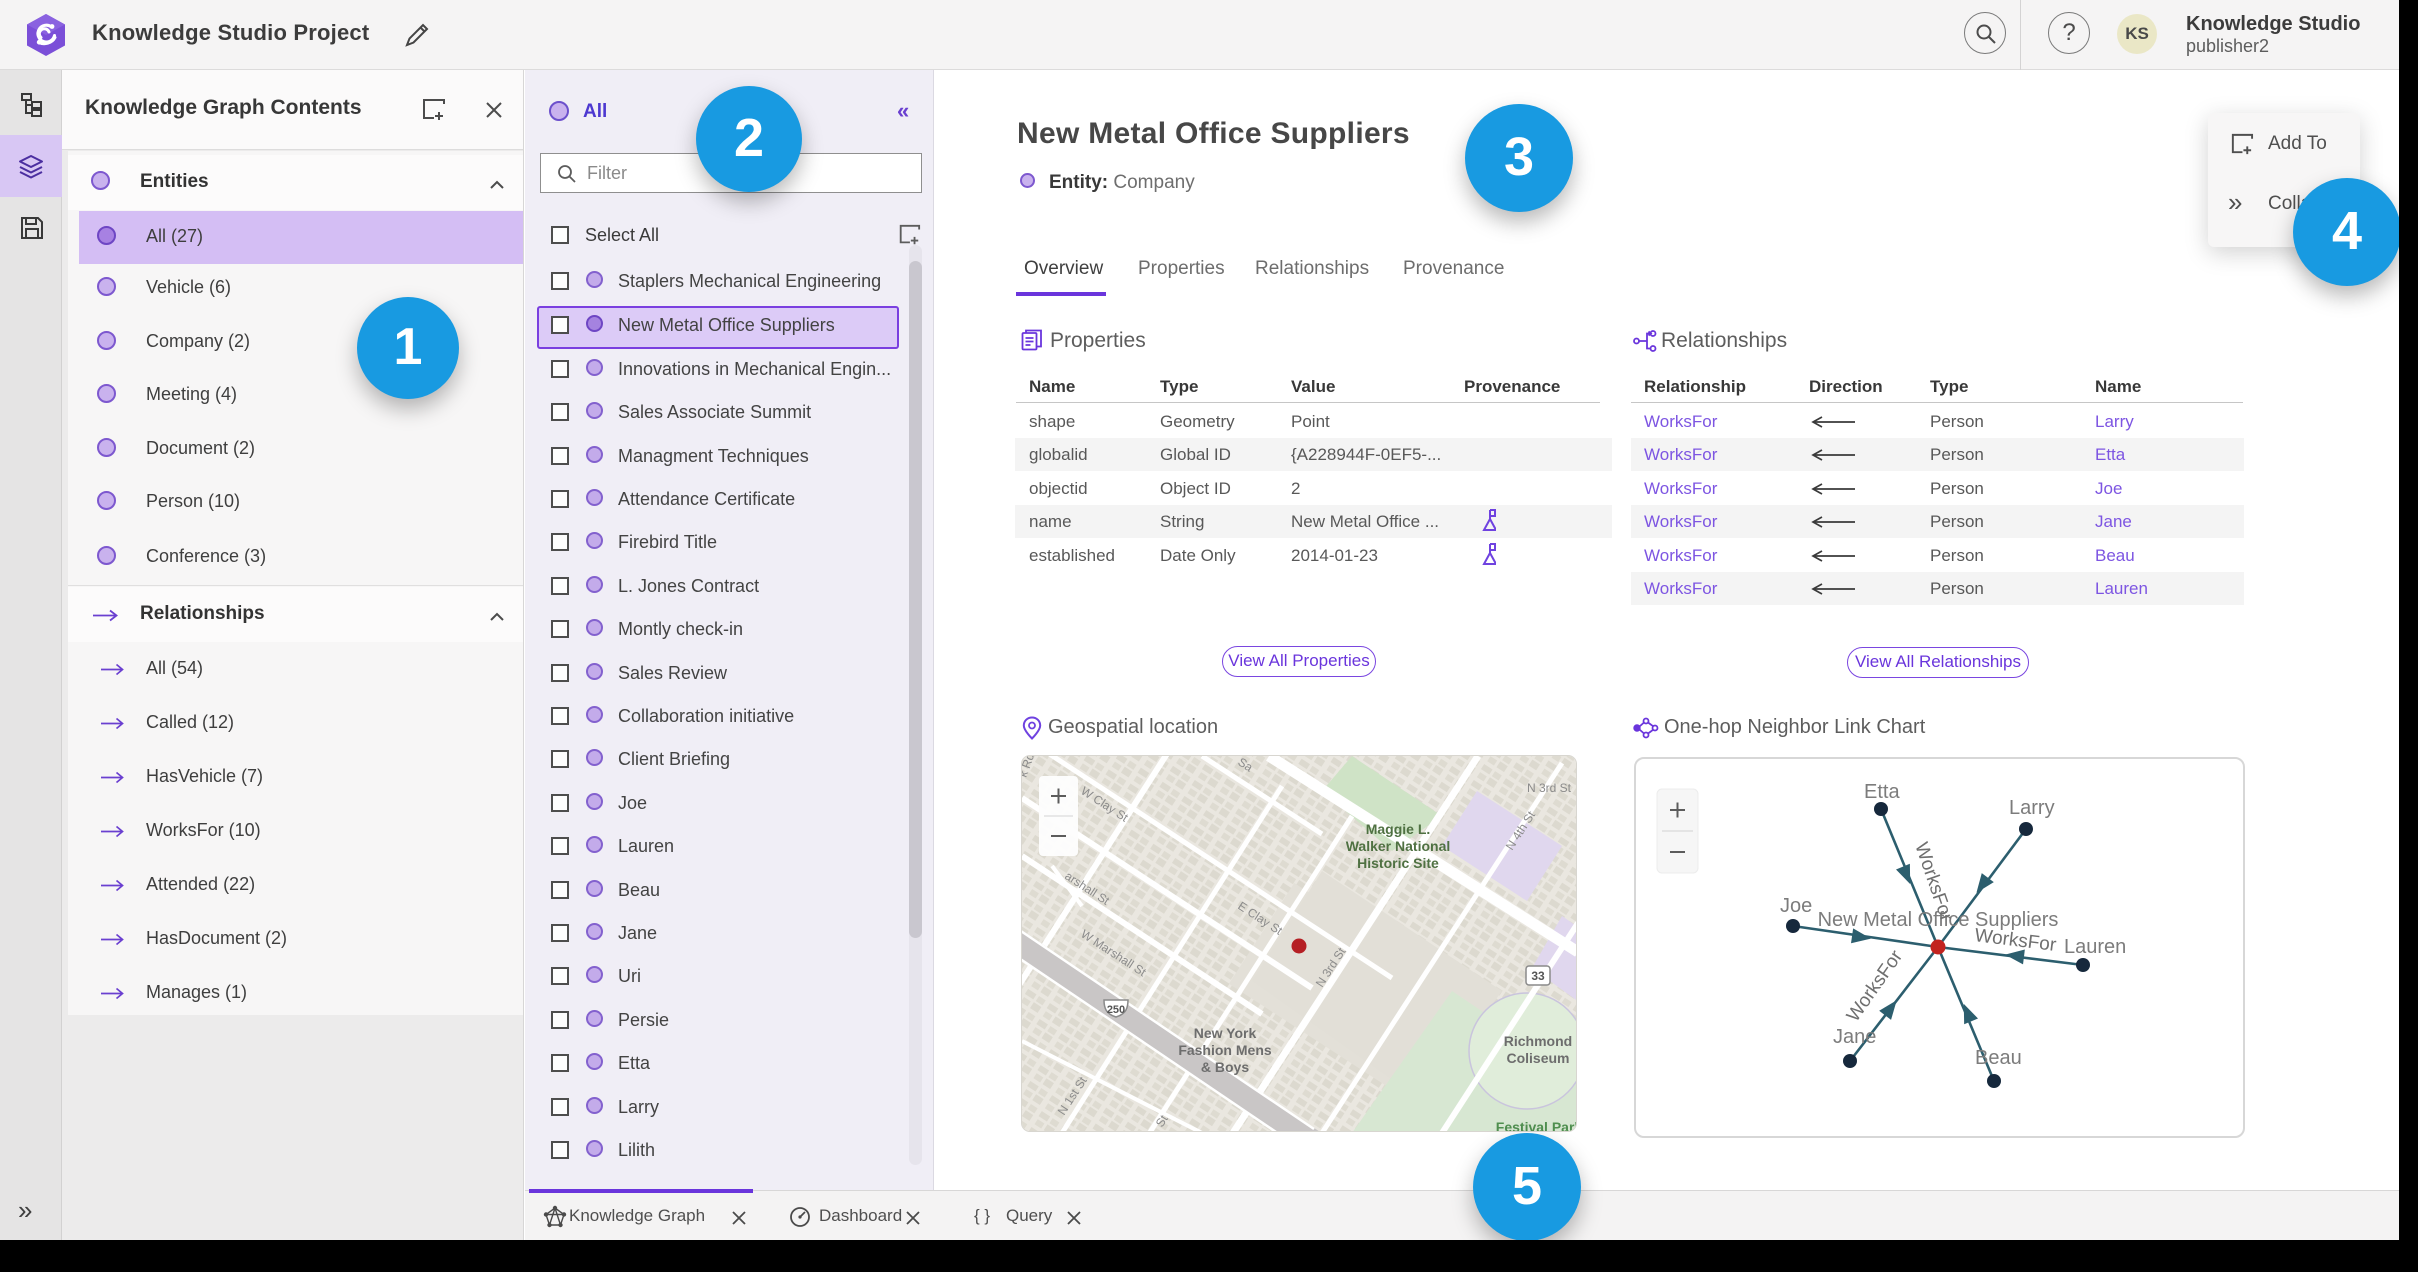 The width and height of the screenshot is (2418, 1272). Describe the element at coordinates (1225, 1050) in the screenshot. I see `svg-text: Fashion Mens` at that location.